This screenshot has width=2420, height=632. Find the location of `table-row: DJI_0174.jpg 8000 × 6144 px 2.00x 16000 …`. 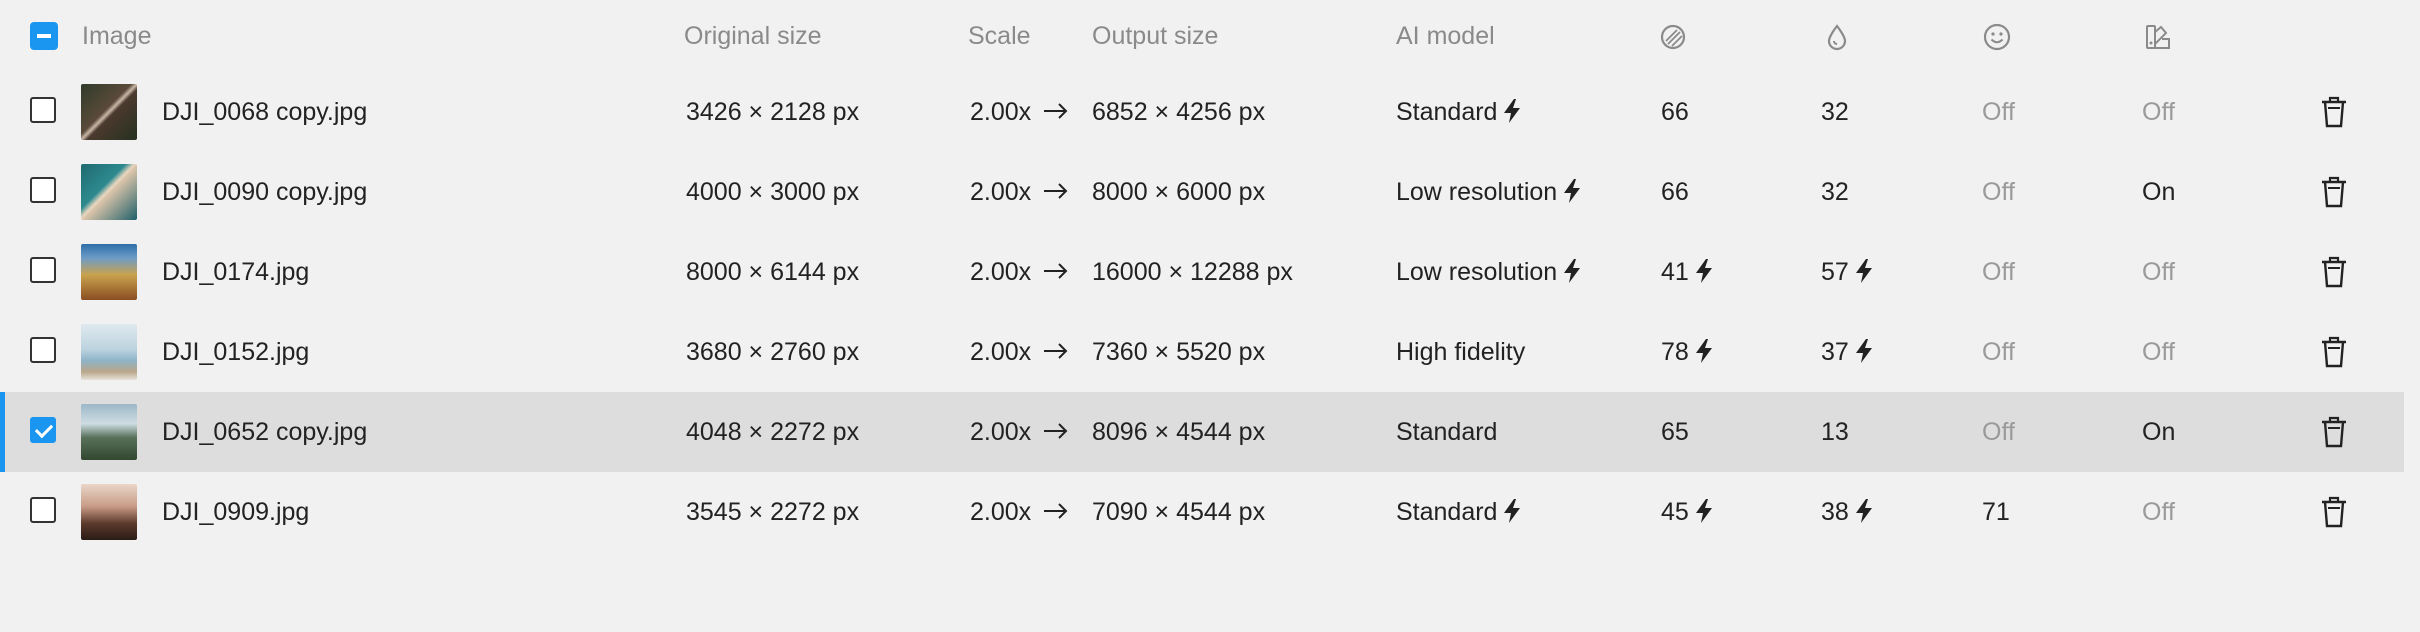

table-row: DJI_0174.jpg 8000 × 6144 px 2.00x 16000 … is located at coordinates (1202, 272).